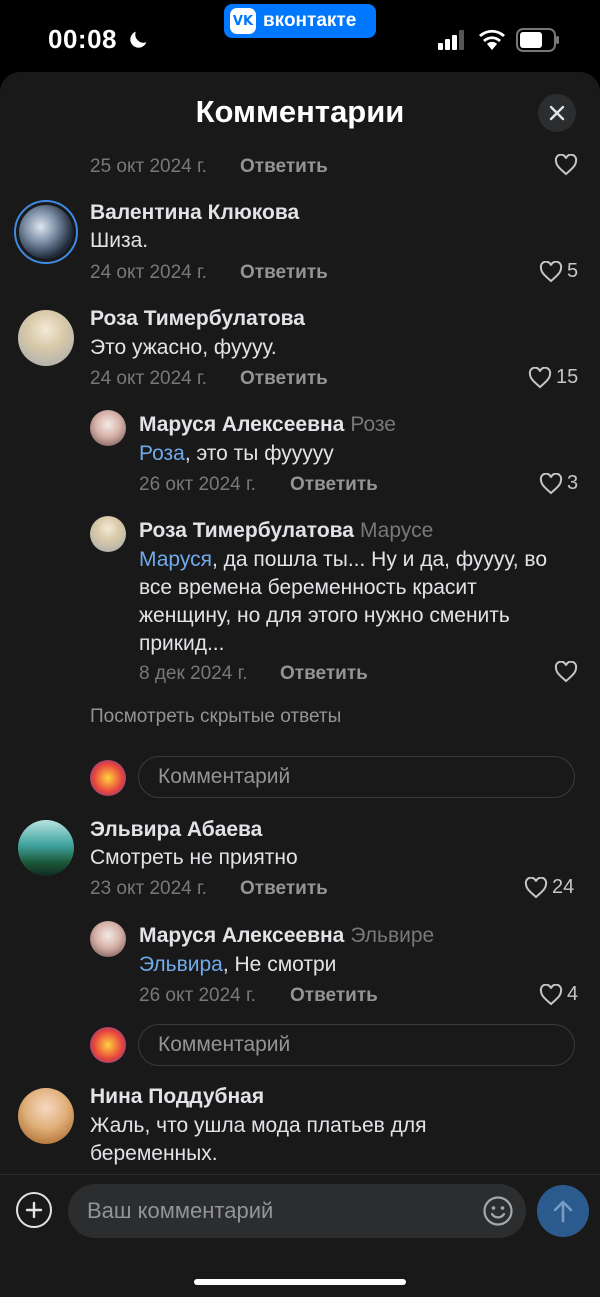 The width and height of the screenshot is (600, 1297). Describe the element at coordinates (573, 271) in the screenshot. I see `like-count: 5` at that location.